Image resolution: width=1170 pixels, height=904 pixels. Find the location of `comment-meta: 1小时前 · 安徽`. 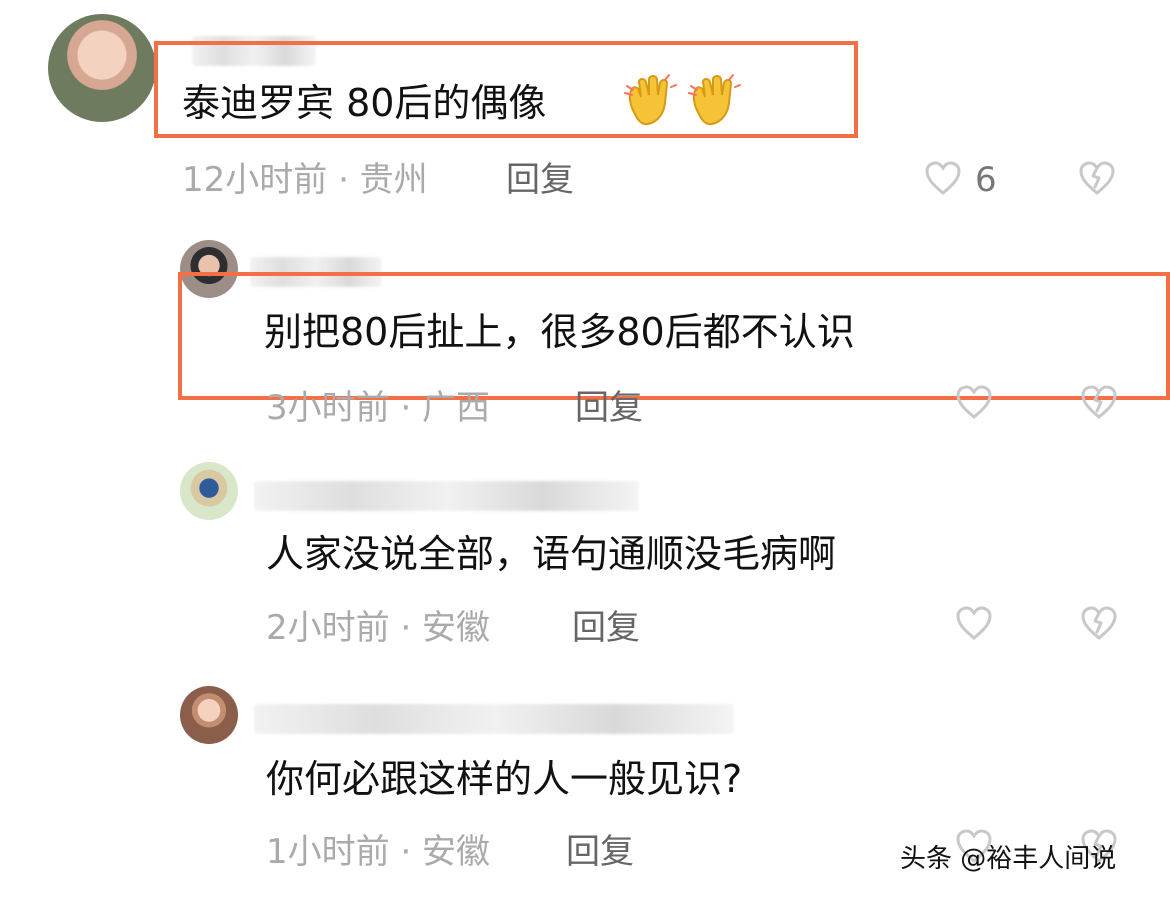

comment-meta: 1小时前 · 安徽 is located at coordinates (378, 852).